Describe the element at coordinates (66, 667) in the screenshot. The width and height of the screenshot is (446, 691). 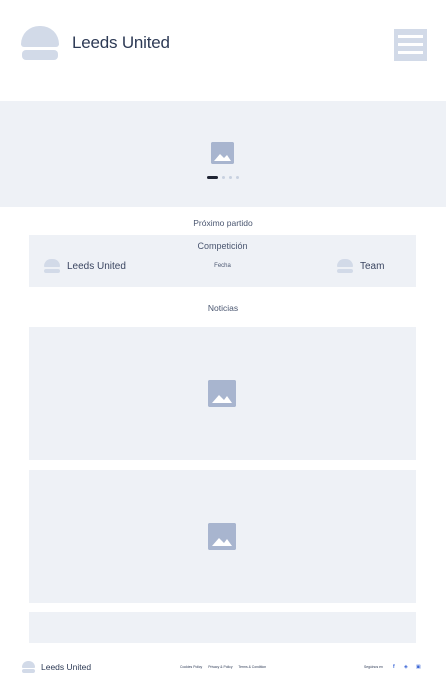
I see `footer-brand-name: Leeds United` at that location.